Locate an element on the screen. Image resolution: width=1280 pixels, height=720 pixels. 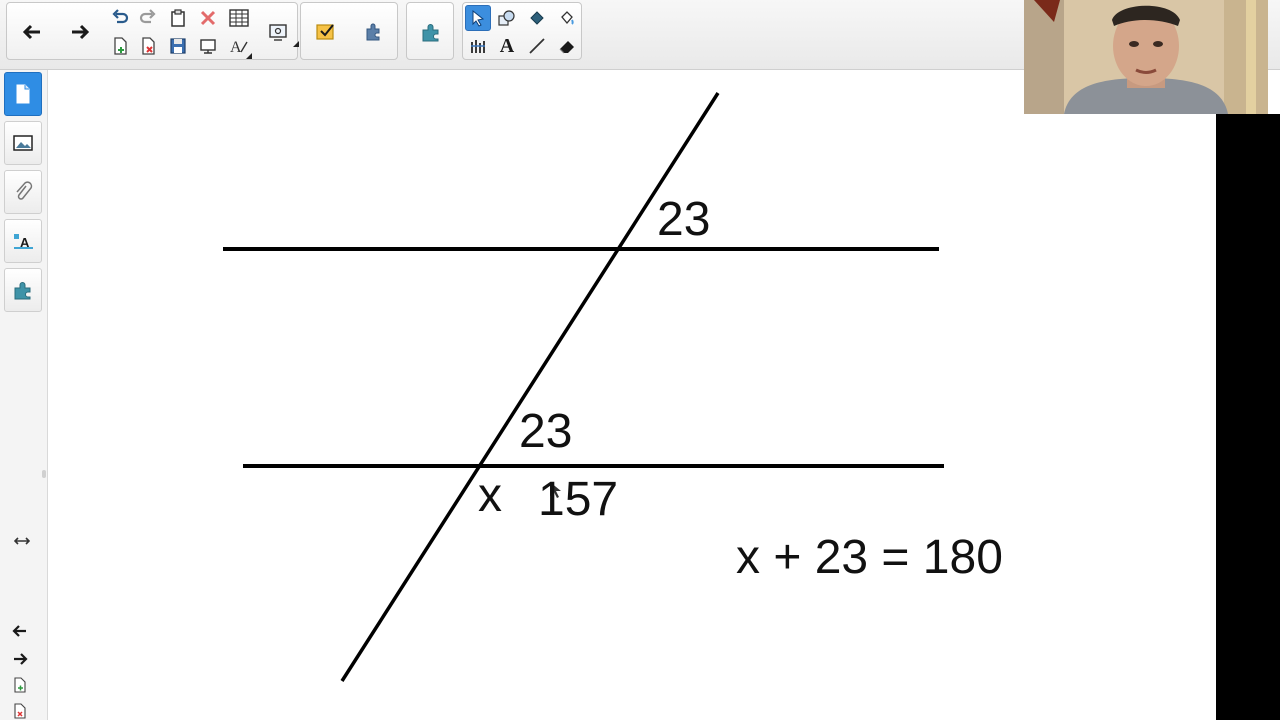
webcam-overlay is located at coordinates (1146, 57).